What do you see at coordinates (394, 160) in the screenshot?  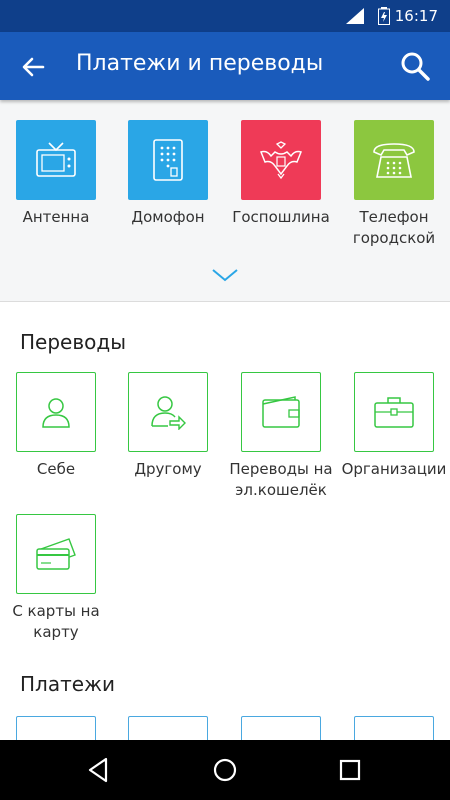 I see `landline-phone-icon` at bounding box center [394, 160].